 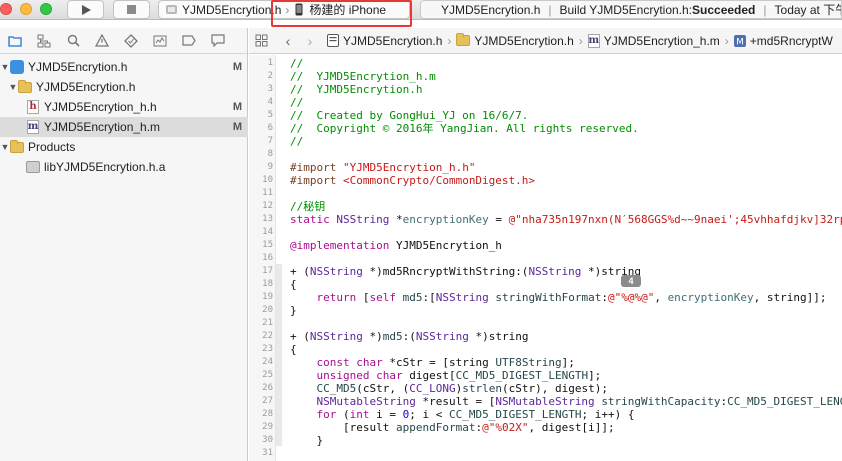 I want to click on line-number: 11, so click(x=267, y=193).